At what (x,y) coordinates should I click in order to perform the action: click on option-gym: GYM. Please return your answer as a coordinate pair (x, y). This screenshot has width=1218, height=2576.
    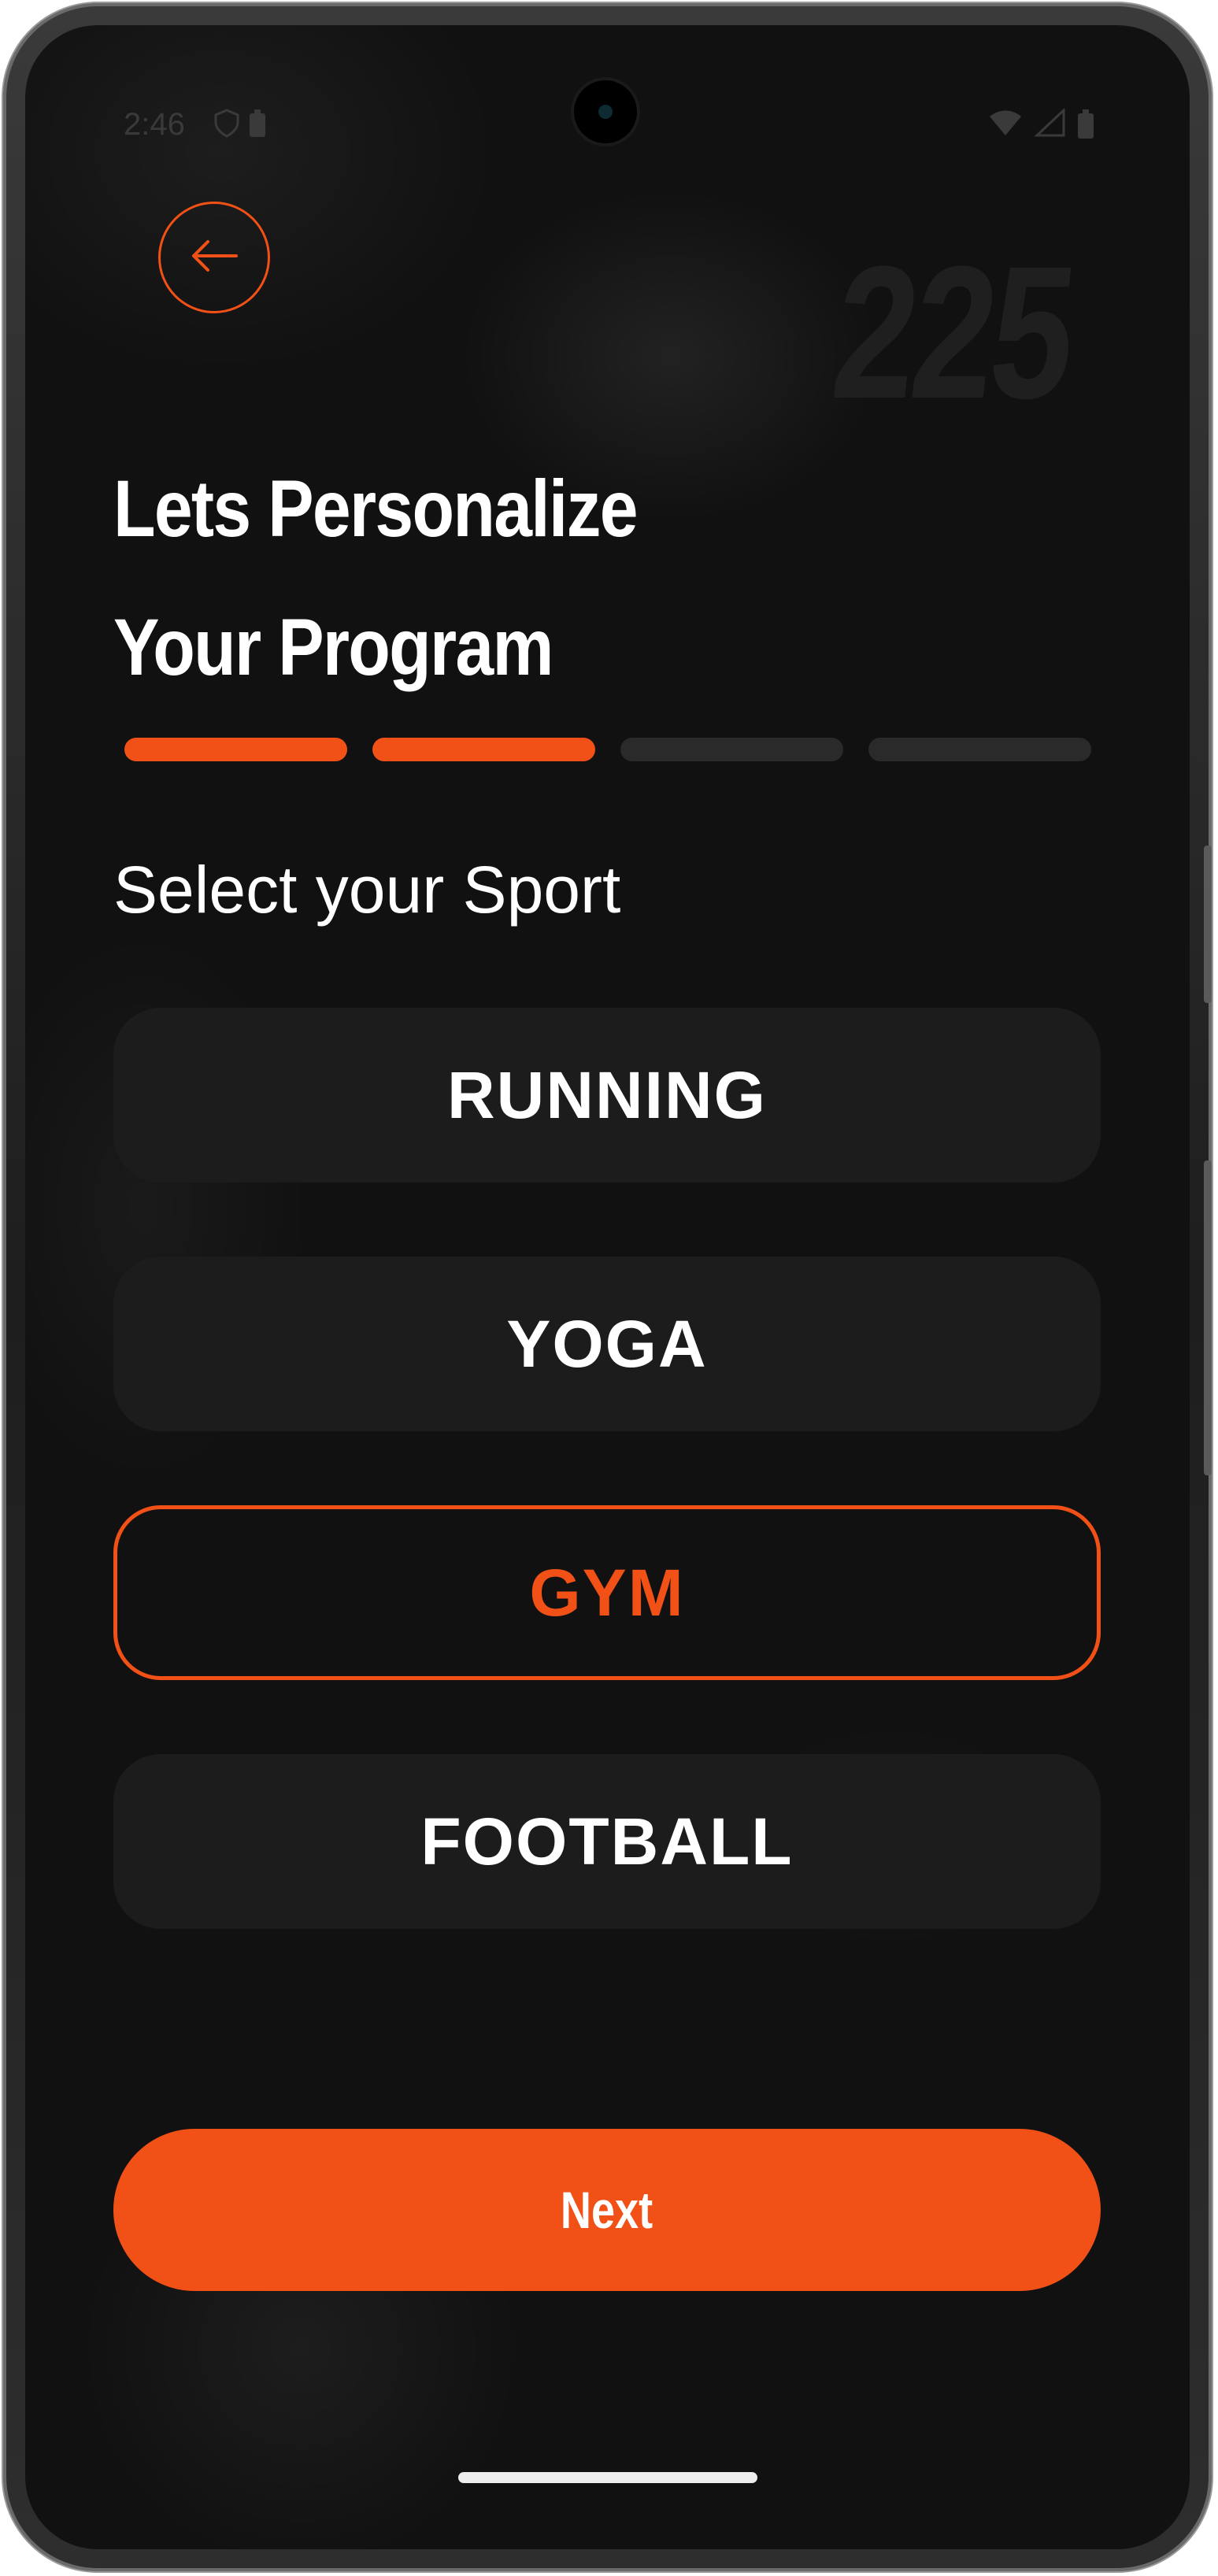
    Looking at the image, I should click on (607, 1592).